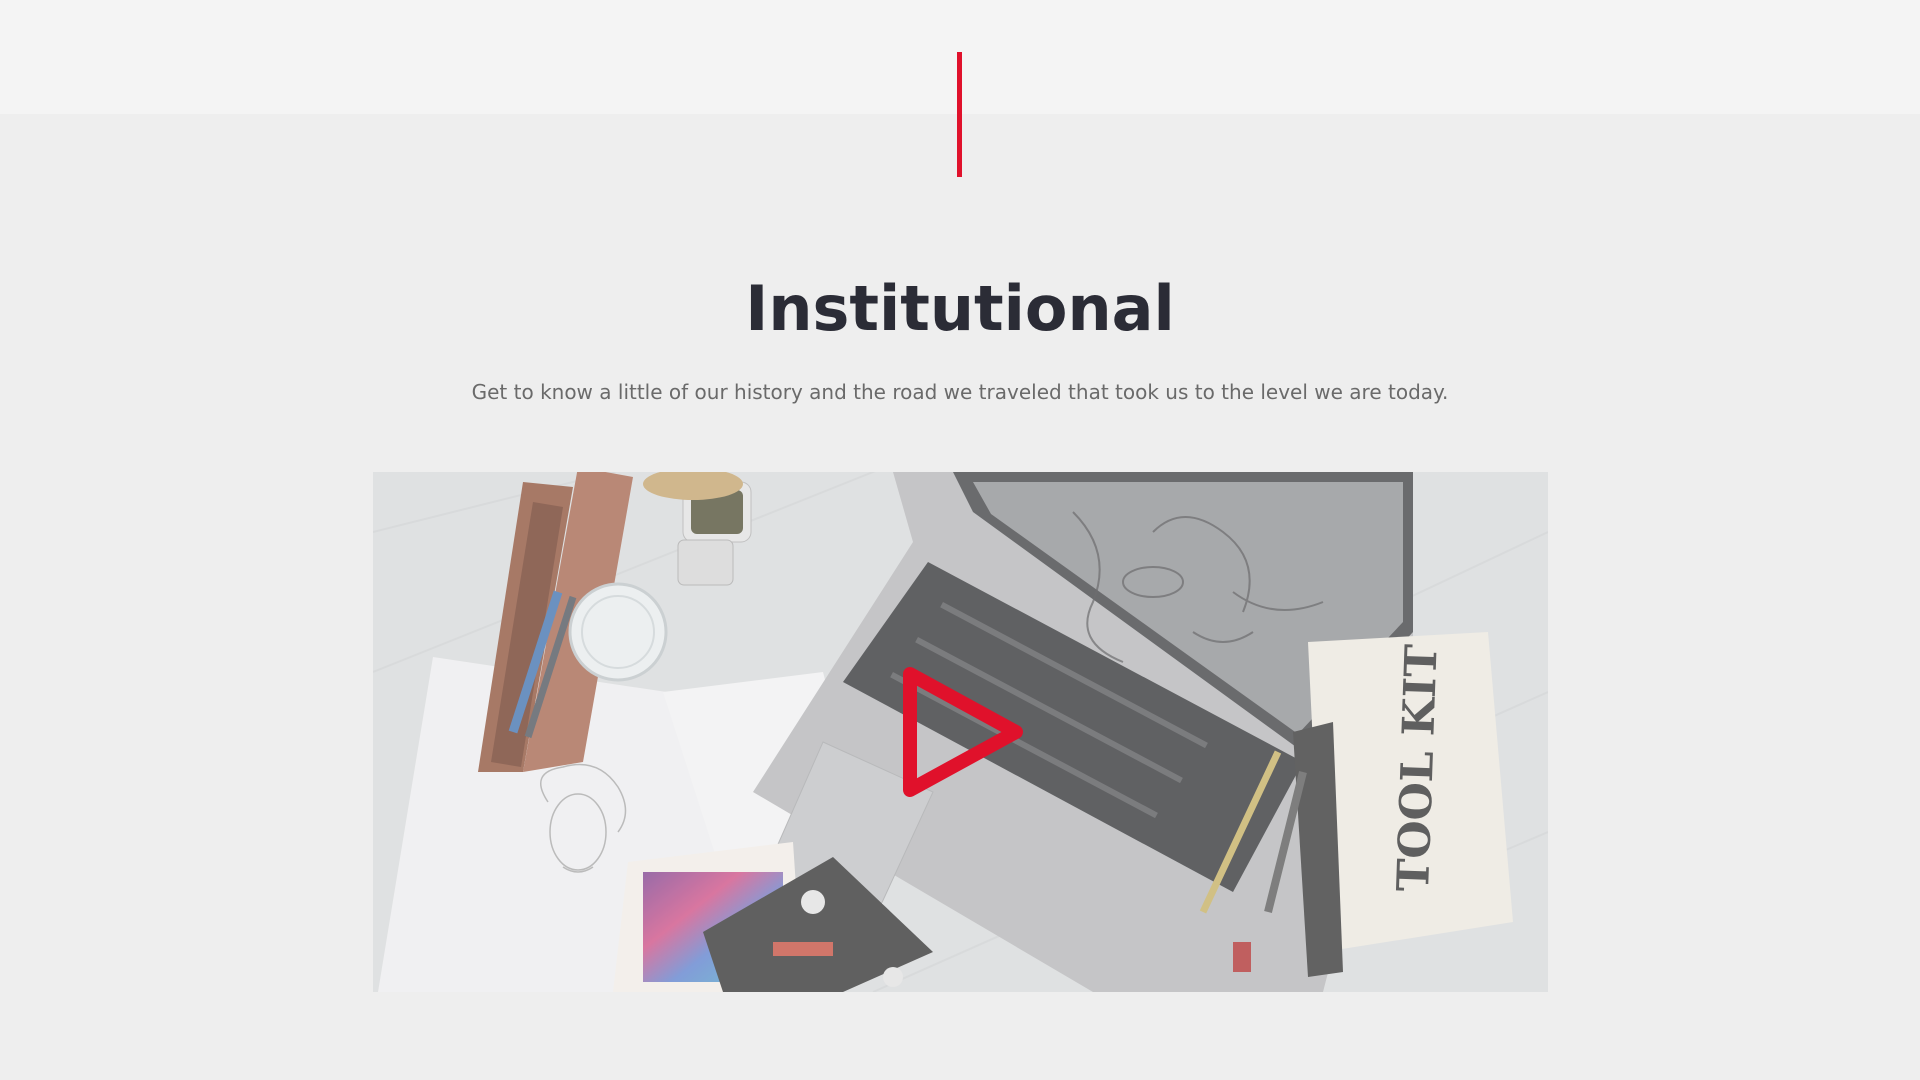 This screenshot has width=1920, height=1080. Describe the element at coordinates (959, 114) in the screenshot. I see `accent-divider-line` at that location.